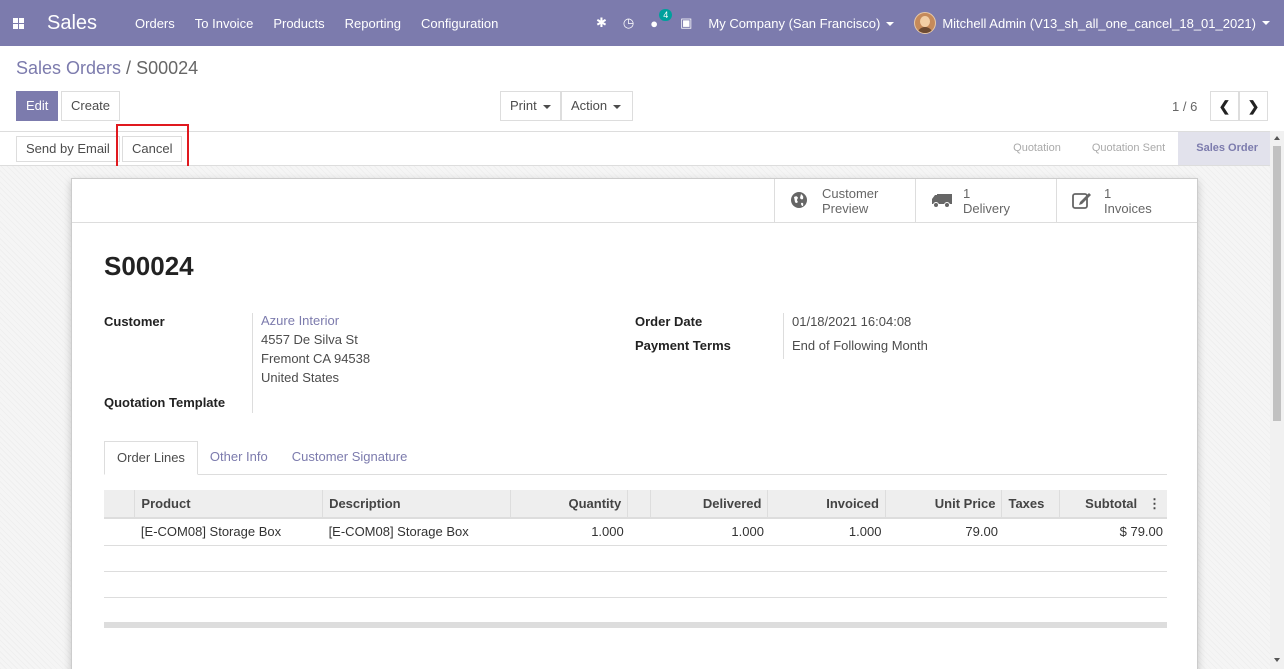 Image resolution: width=1284 pixels, height=669 pixels. What do you see at coordinates (416, 532) in the screenshot?
I see `cell-description: [E-COM08] Storage Box` at bounding box center [416, 532].